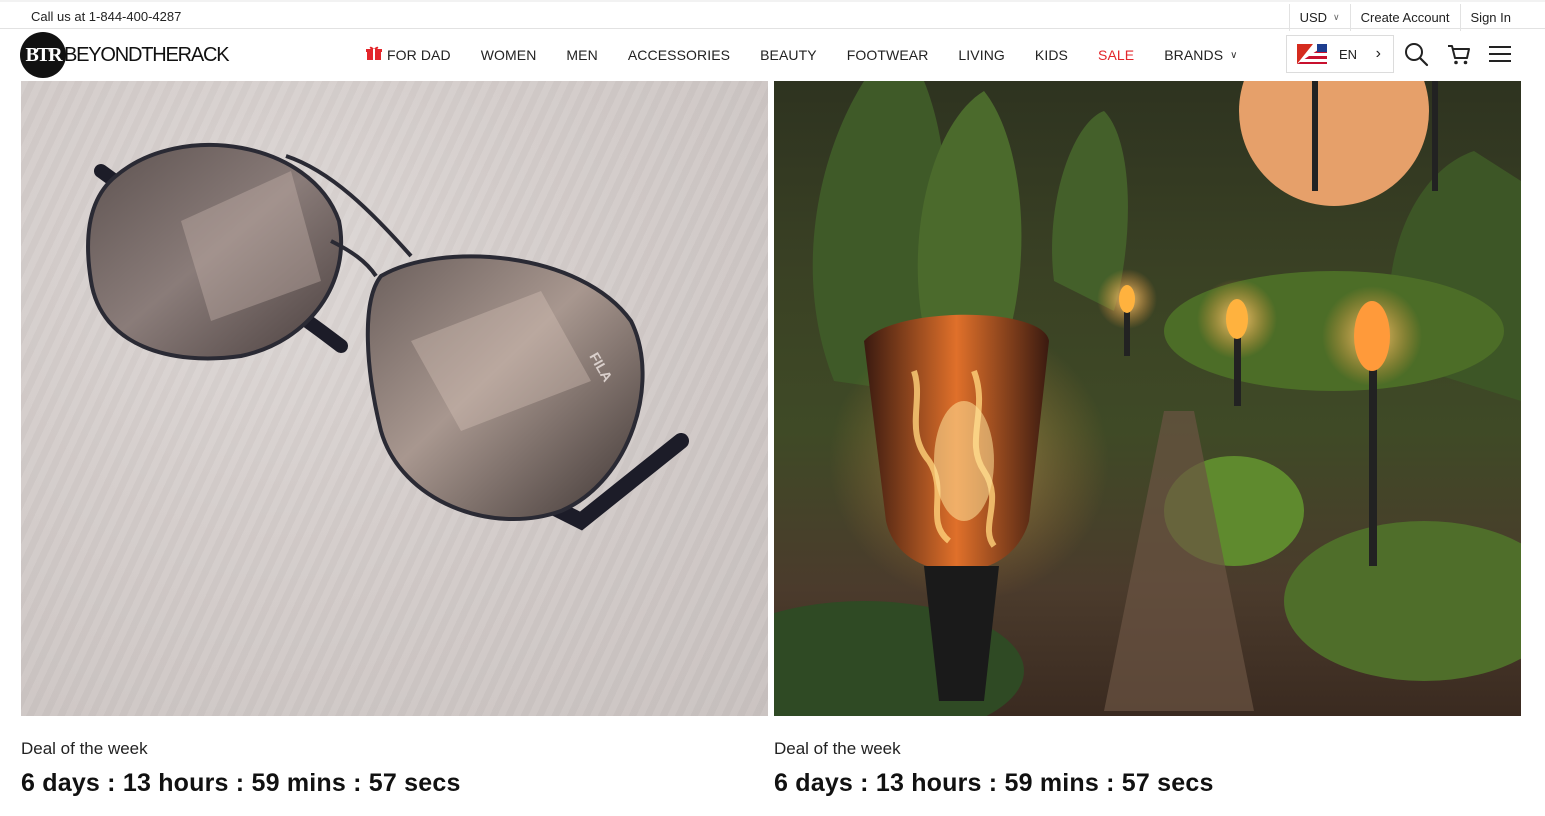 The width and height of the screenshot is (1545, 816). I want to click on language-code: EN, so click(1348, 54).